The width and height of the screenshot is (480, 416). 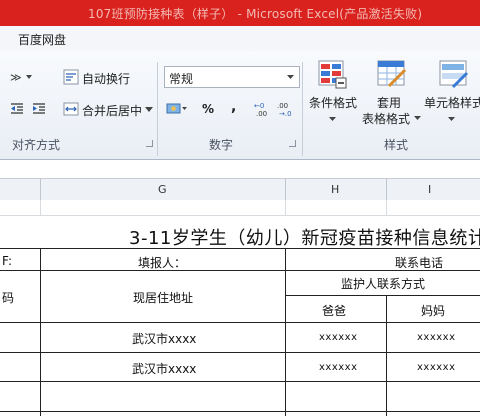 What do you see at coordinates (17, 109) in the screenshot?
I see `decrease-indent-icon` at bounding box center [17, 109].